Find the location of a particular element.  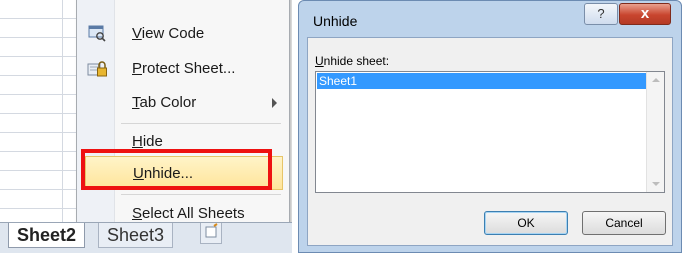

insert-sheet-button is located at coordinates (211, 233).